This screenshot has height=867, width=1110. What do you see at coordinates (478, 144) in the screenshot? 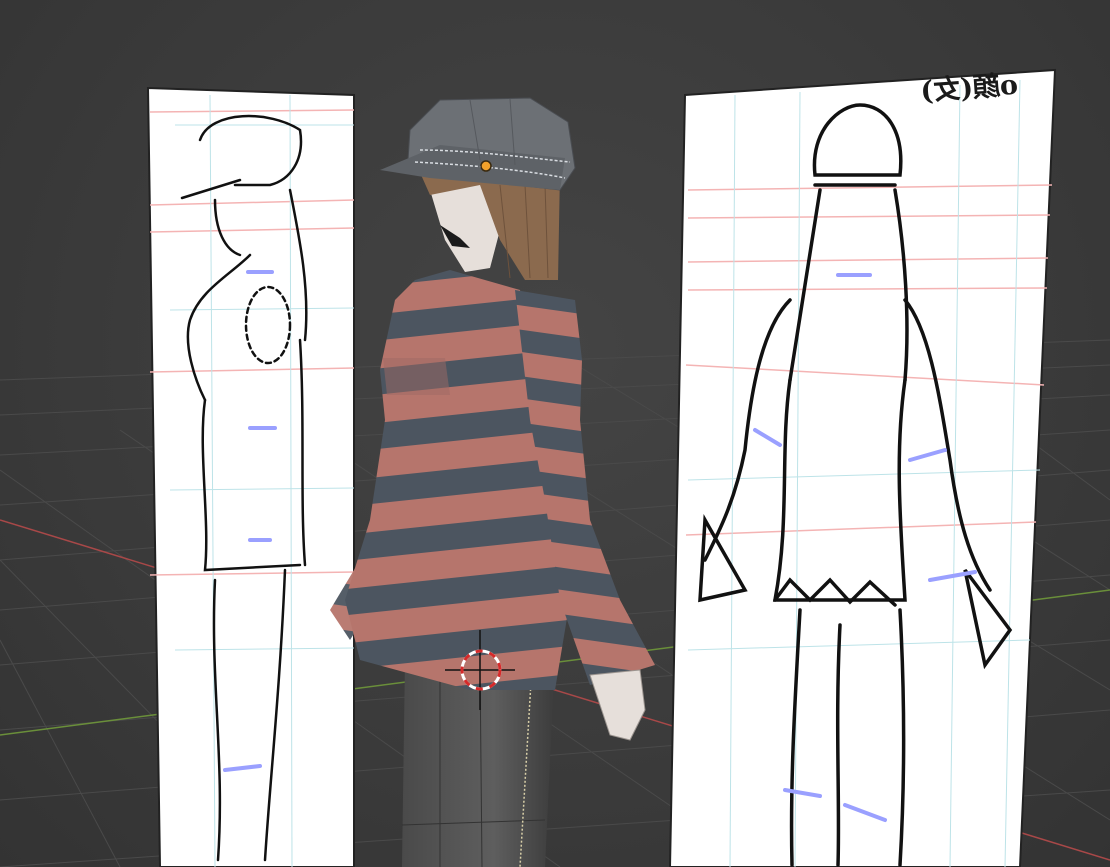
I see `character-cap` at bounding box center [478, 144].